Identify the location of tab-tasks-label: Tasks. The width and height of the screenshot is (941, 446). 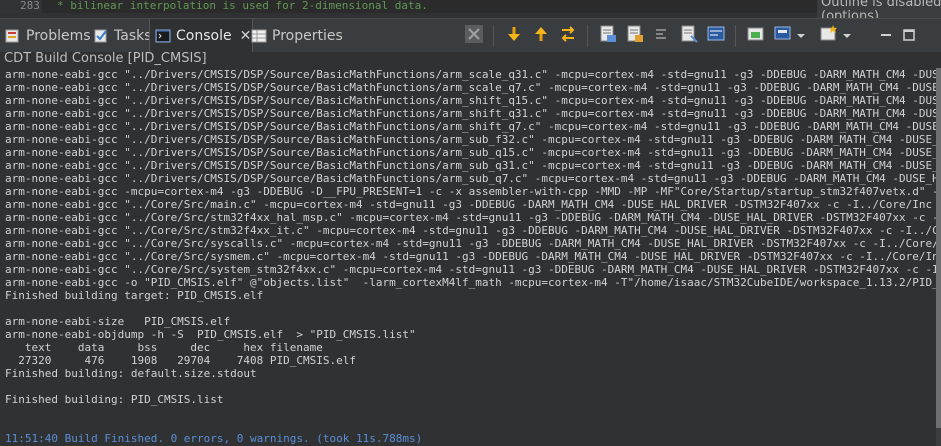
(133, 35).